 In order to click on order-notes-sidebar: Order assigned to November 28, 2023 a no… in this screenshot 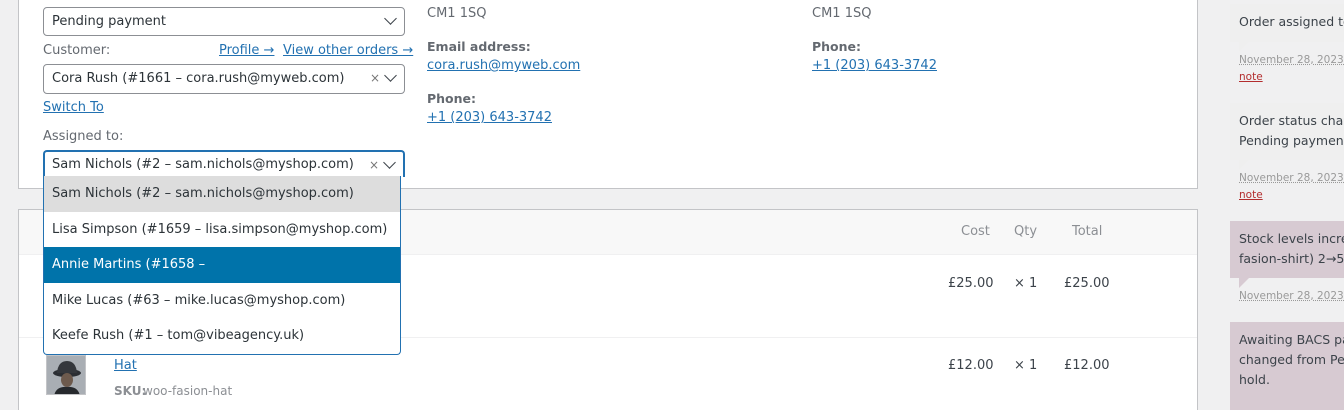, I will do `click(1280, 205)`.